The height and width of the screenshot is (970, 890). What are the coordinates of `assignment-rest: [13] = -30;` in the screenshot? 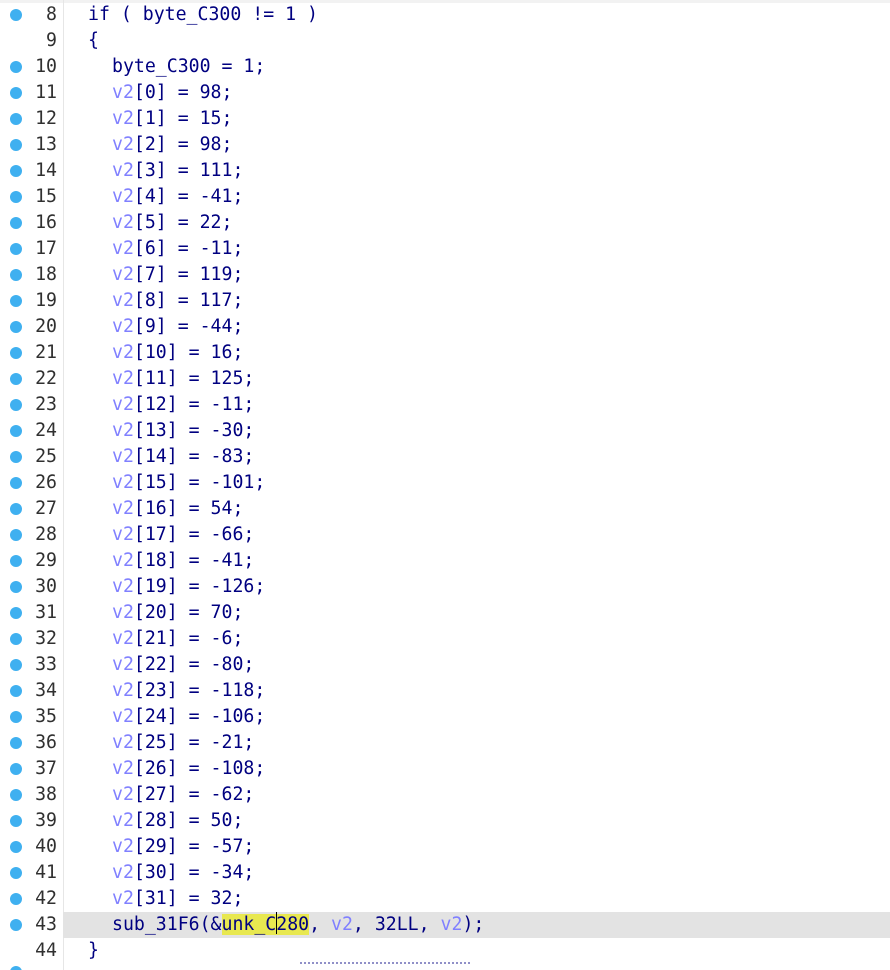 It's located at (194, 430).